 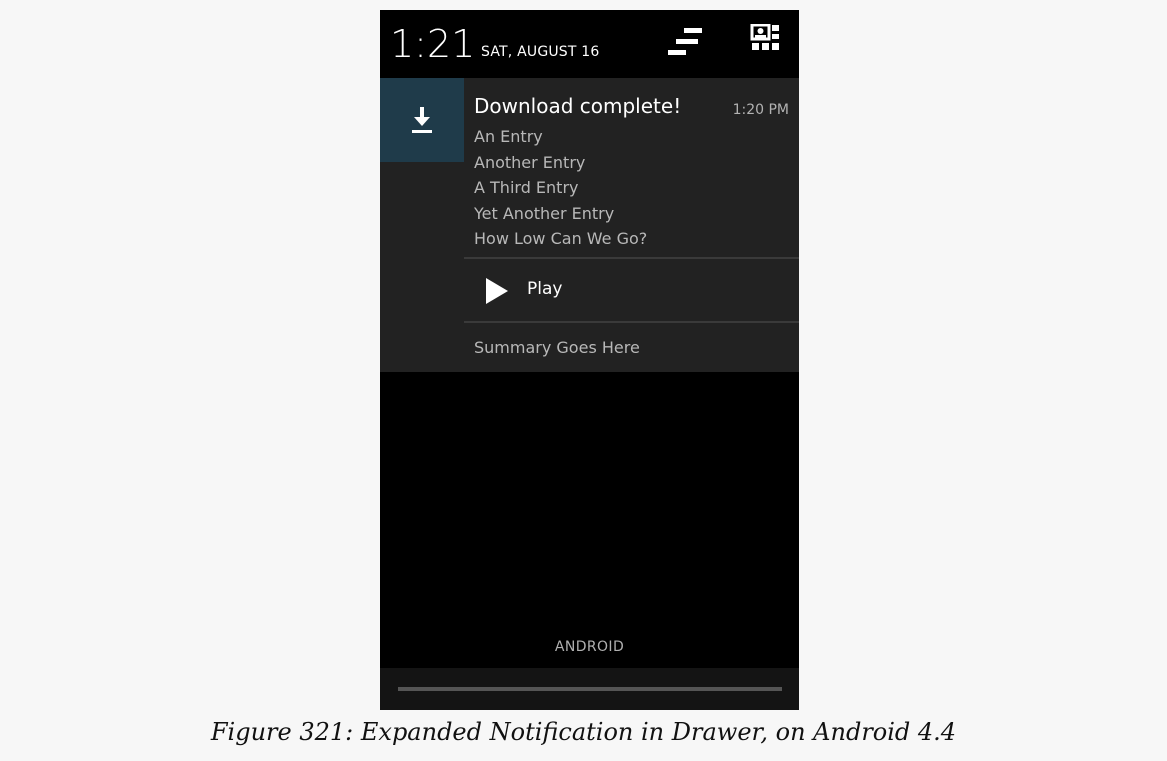 What do you see at coordinates (545, 289) in the screenshot?
I see `play-action-label: Play` at bounding box center [545, 289].